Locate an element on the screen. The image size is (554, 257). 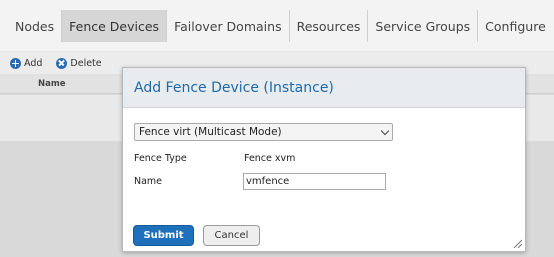
name-label: Name is located at coordinates (148, 181).